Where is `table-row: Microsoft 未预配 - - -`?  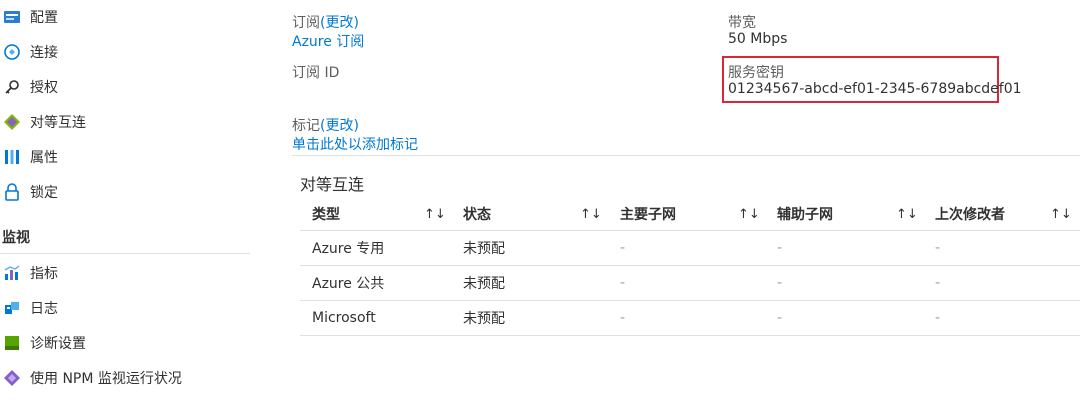 table-row: Microsoft 未预配 - - - is located at coordinates (690, 318).